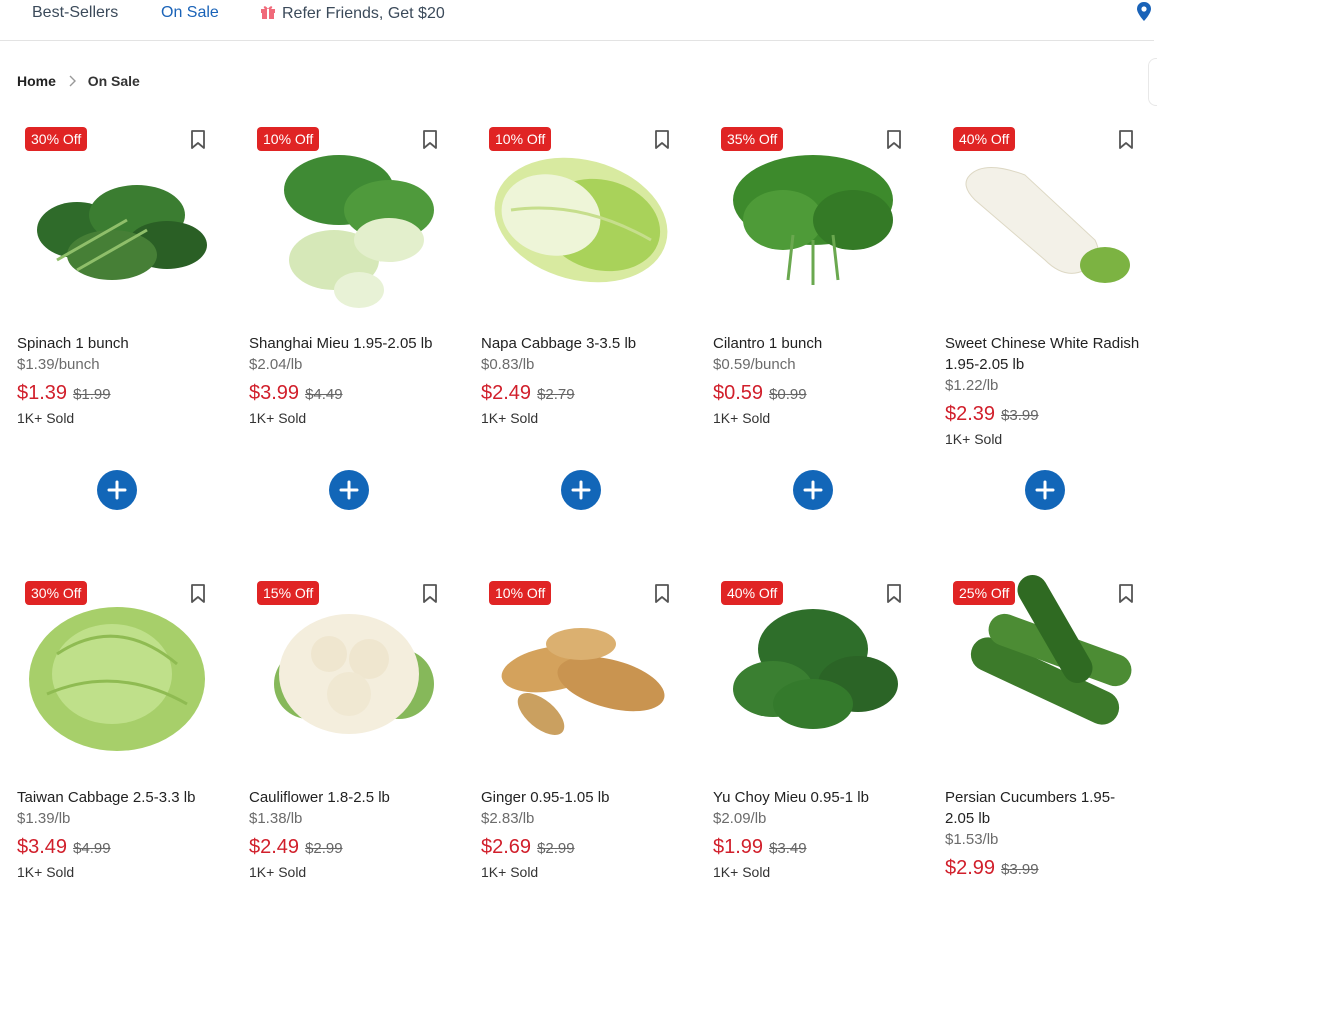 The image size is (1329, 1014). What do you see at coordinates (42, 393) in the screenshot?
I see `sale-price: $1.39` at bounding box center [42, 393].